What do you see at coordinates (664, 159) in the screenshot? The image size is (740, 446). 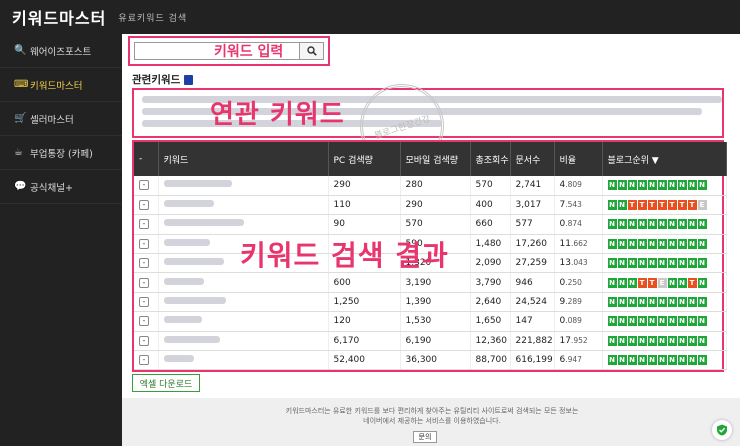 I see `column-header: 블로그순위 ▼` at bounding box center [664, 159].